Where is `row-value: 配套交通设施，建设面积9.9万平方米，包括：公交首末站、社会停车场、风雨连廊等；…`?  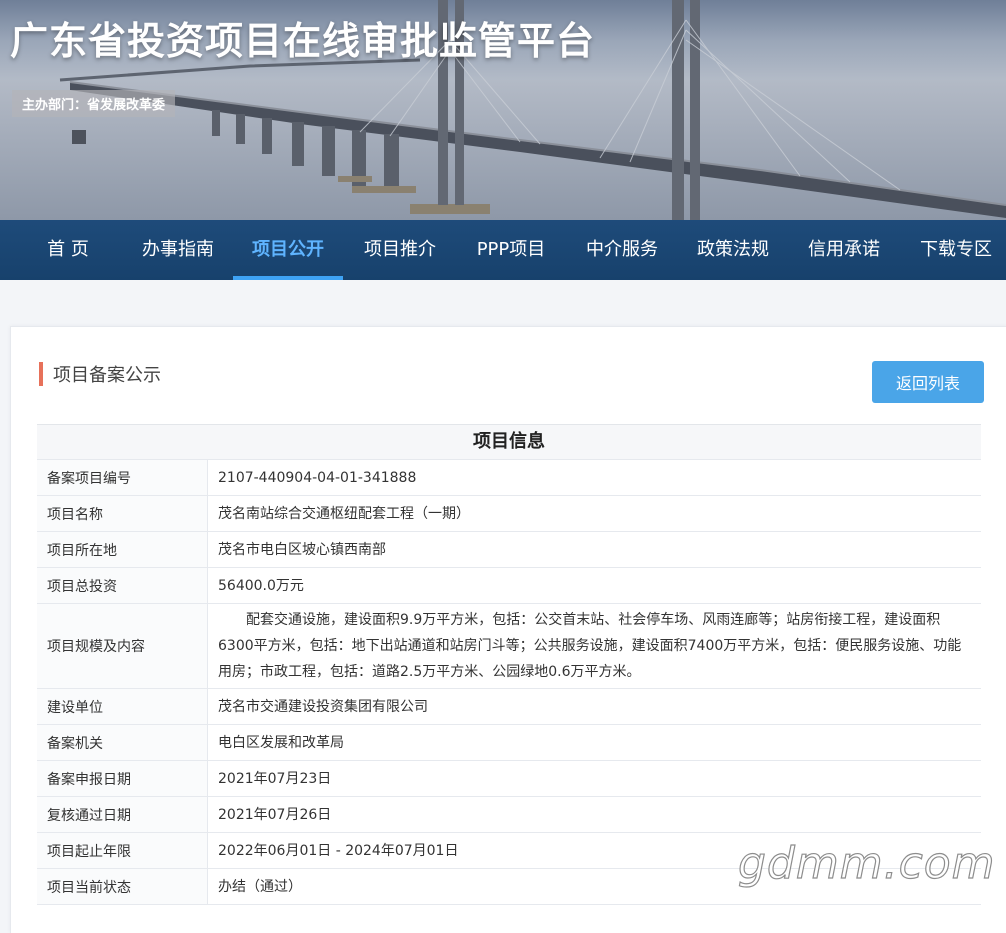
row-value: 配套交通设施，建设面积9.9万平方米，包括：公交首末站、社会停车场、风雨连廊等；… is located at coordinates (594, 646).